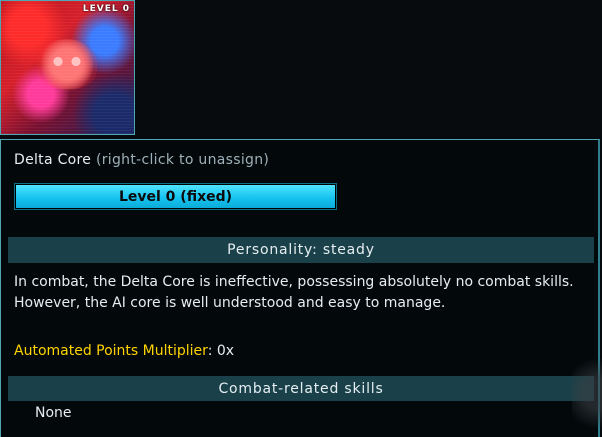  Describe the element at coordinates (587, 393) in the screenshot. I see `background-edge-art` at that location.